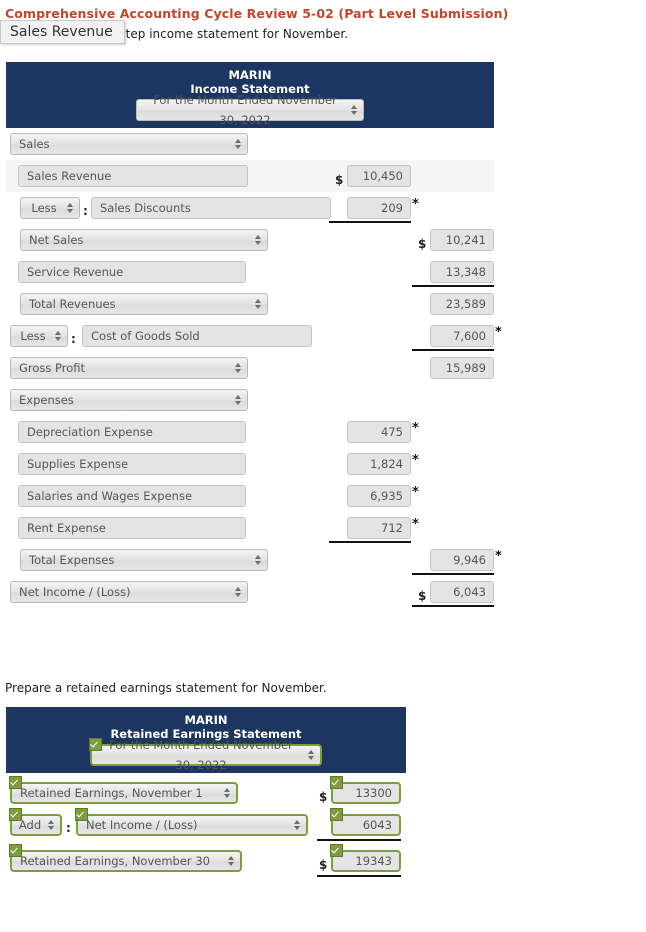 Image resolution: width=646 pixels, height=932 pixels. What do you see at coordinates (462, 592) in the screenshot?
I see `row-amount-input: 6,043` at bounding box center [462, 592].